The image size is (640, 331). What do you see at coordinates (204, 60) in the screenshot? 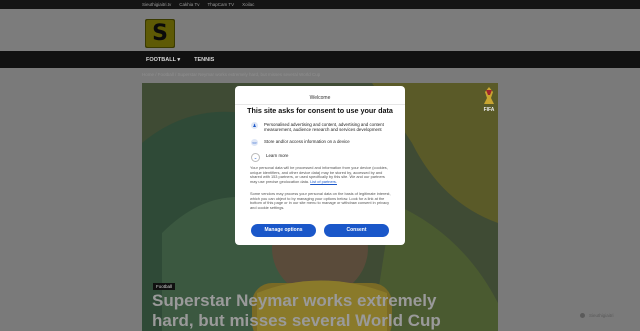
I see `nav-item-tennis: TENNIS` at bounding box center [204, 60].